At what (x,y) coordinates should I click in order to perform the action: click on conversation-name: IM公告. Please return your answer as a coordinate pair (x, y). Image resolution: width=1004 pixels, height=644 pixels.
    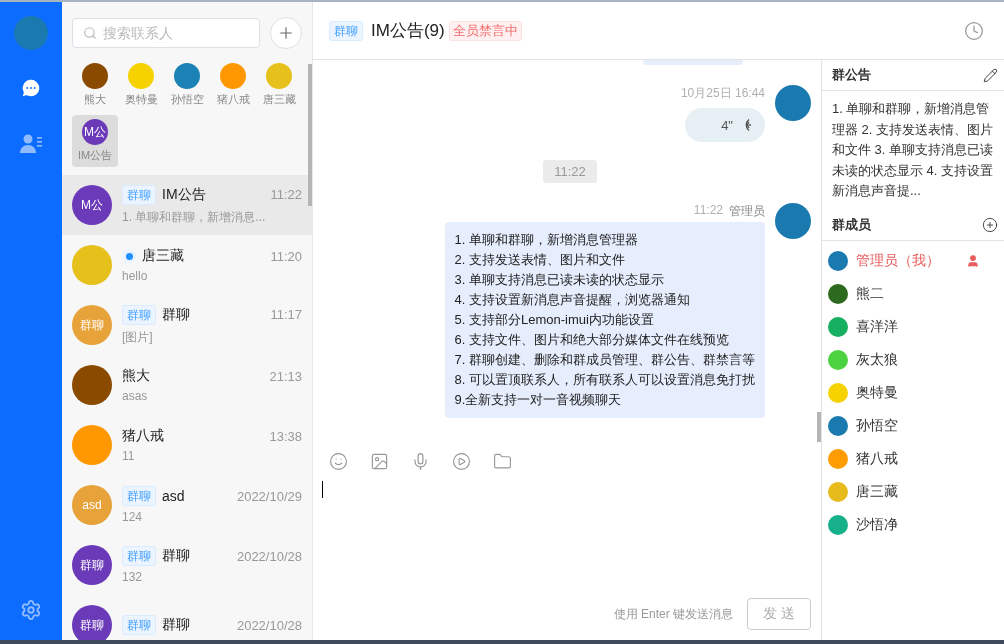
    Looking at the image, I should click on (184, 194).